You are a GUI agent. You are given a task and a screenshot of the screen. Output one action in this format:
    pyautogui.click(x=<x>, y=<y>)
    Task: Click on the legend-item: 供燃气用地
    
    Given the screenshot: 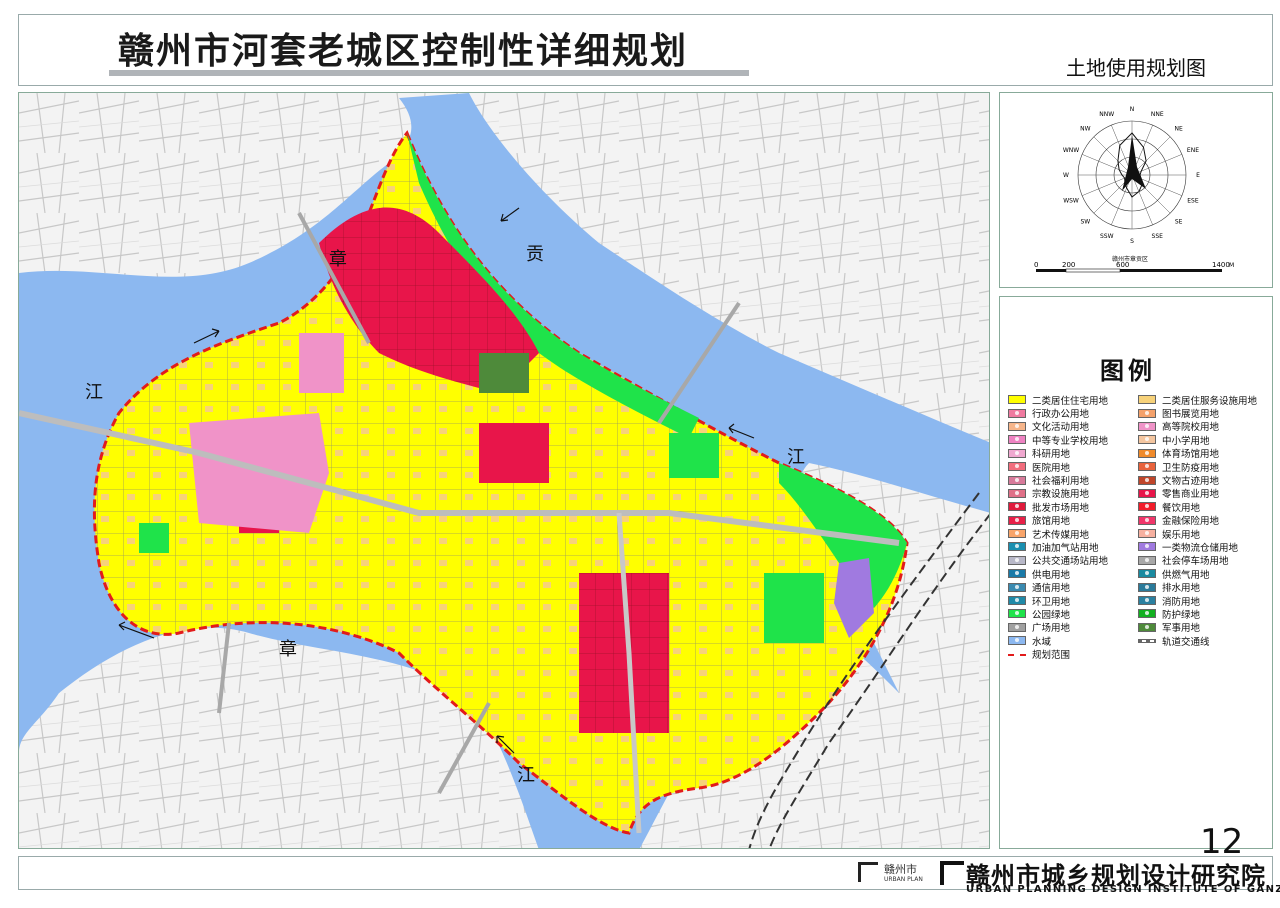 What is the action you would take?
    pyautogui.click(x=1203, y=574)
    